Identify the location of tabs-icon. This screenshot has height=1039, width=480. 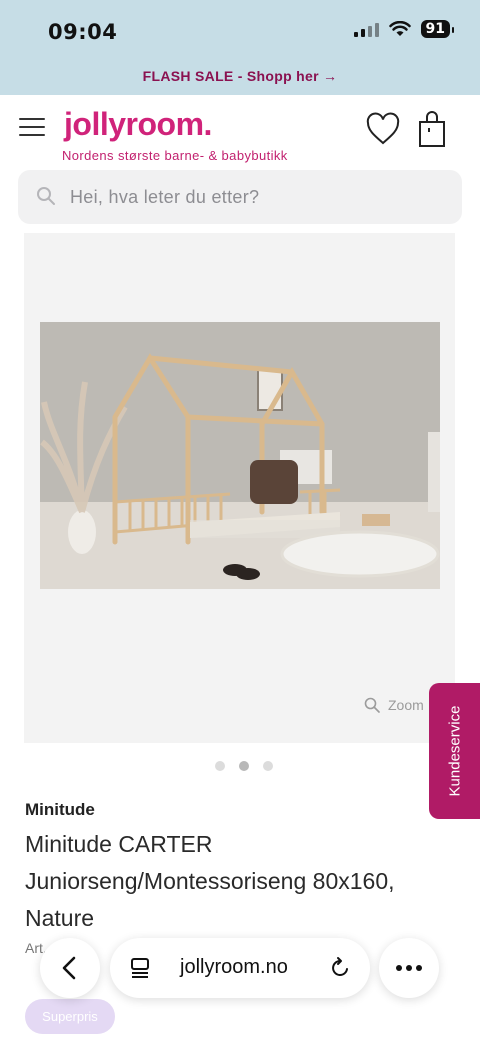
(140, 968).